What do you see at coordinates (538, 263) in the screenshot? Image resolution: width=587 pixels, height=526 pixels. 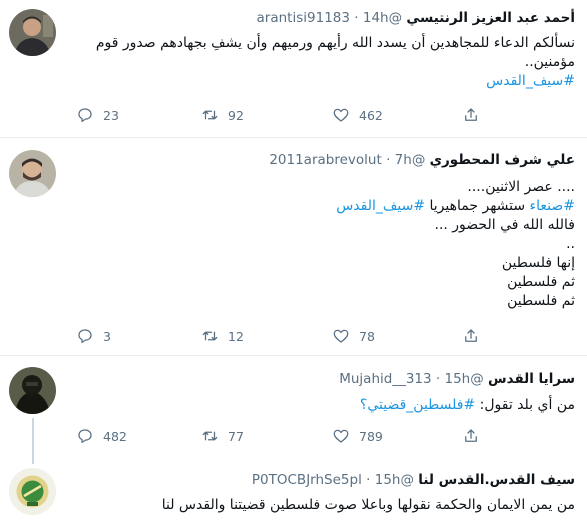 I see `tweet-line: إنها فلسطين` at bounding box center [538, 263].